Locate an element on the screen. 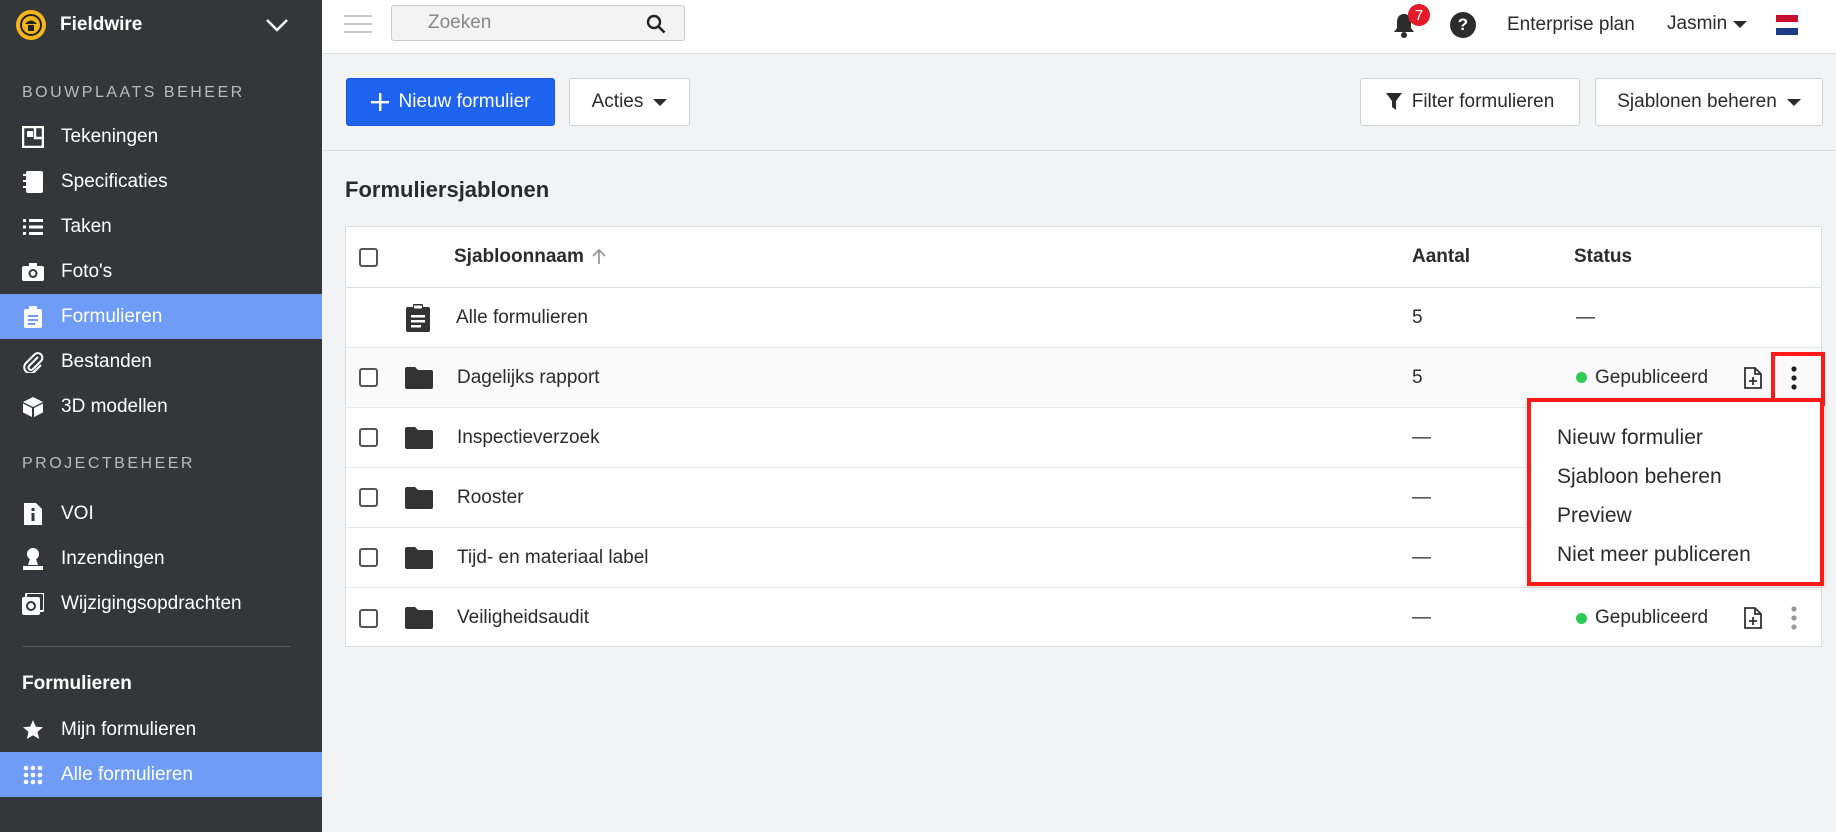 Image resolution: width=1836 pixels, height=832 pixels. sidebar-item-tekeningen: Tekeningen is located at coordinates (161, 136).